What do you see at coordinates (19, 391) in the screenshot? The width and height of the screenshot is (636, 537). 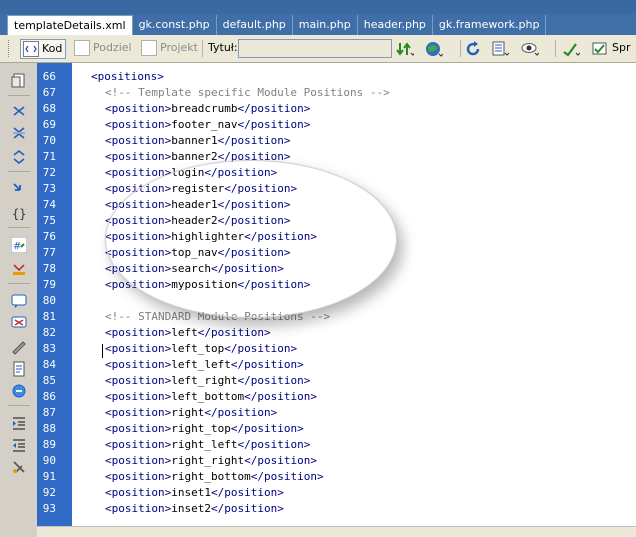 I see `move-css-icon` at bounding box center [19, 391].